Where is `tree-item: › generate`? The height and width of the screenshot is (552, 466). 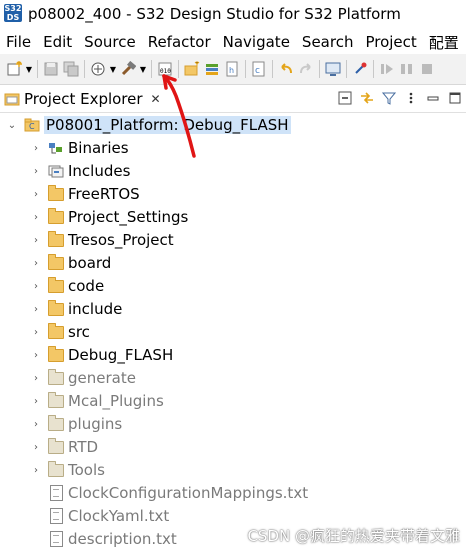
tree-item: › generate is located at coordinates (83, 378).